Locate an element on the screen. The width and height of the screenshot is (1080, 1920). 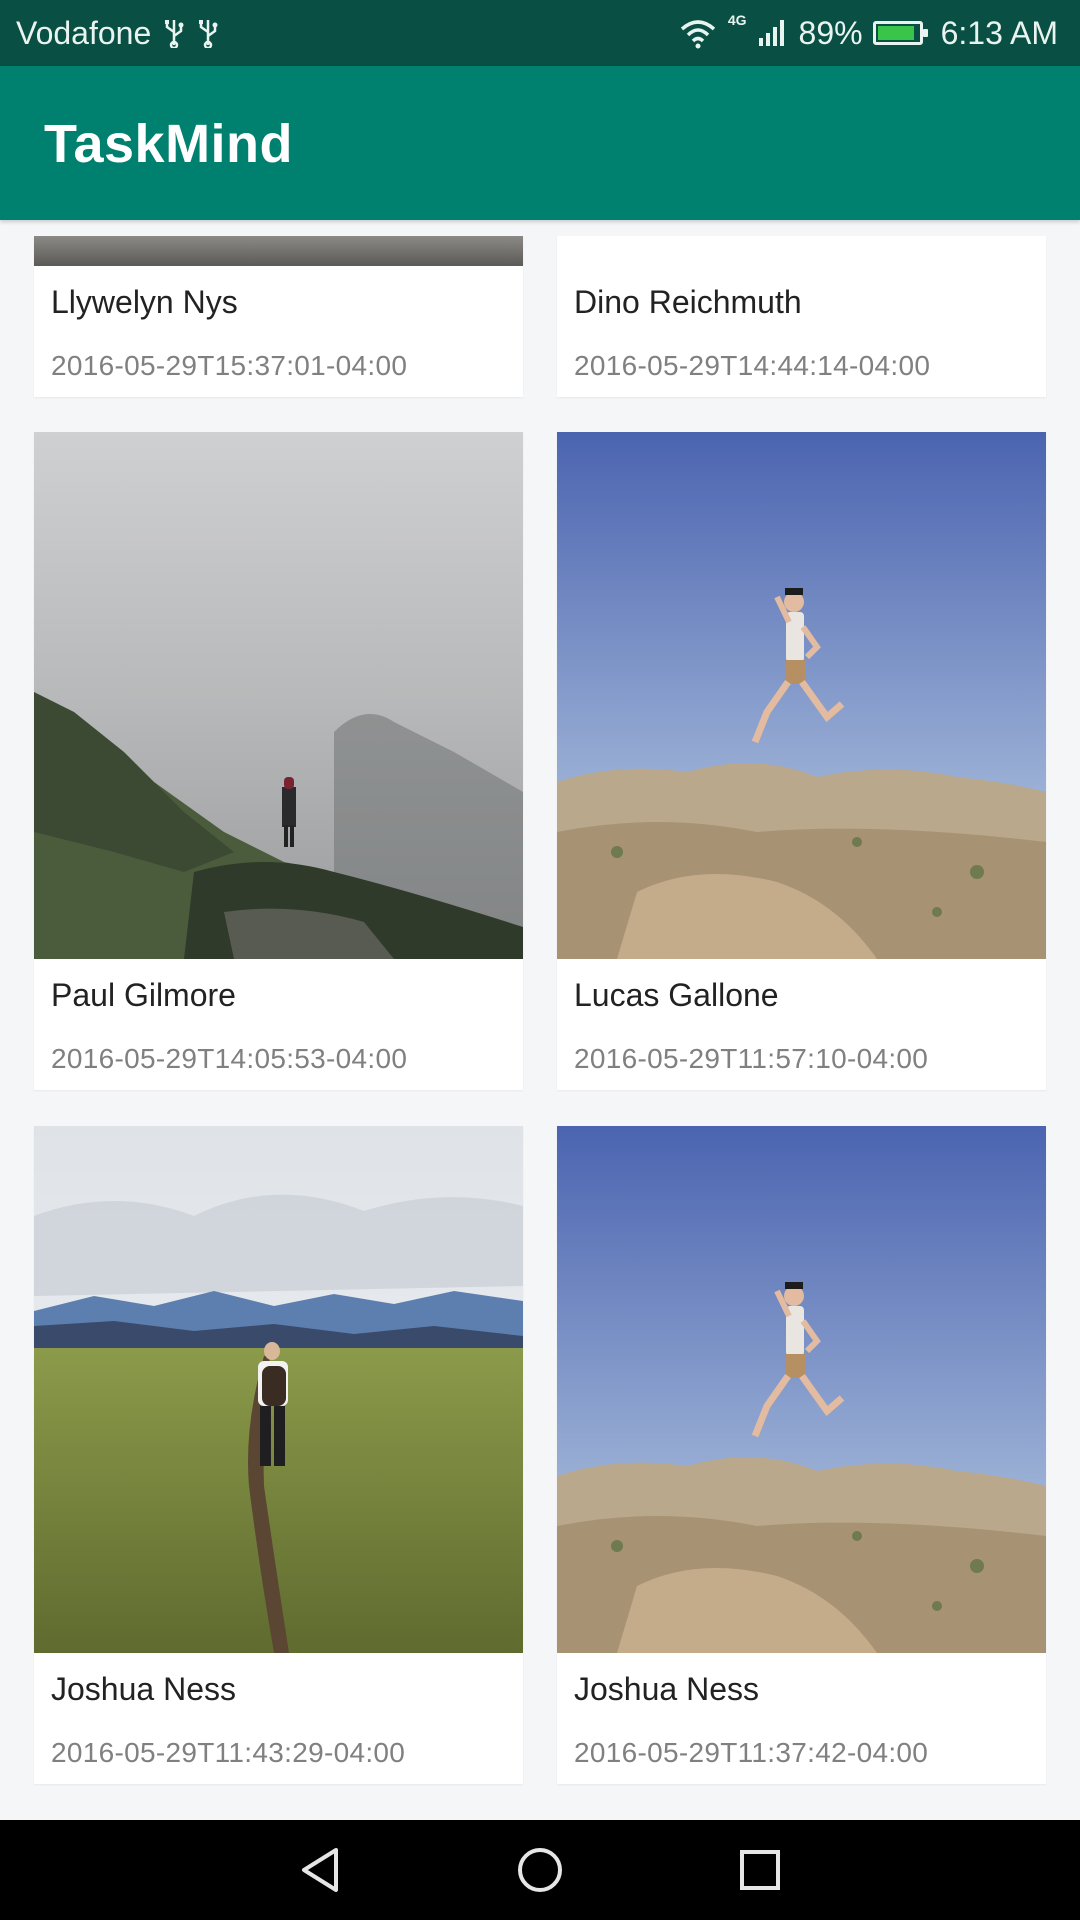
card-timestamp: 2016-05-29T11:43:29-04:00 is located at coordinates (228, 1752).